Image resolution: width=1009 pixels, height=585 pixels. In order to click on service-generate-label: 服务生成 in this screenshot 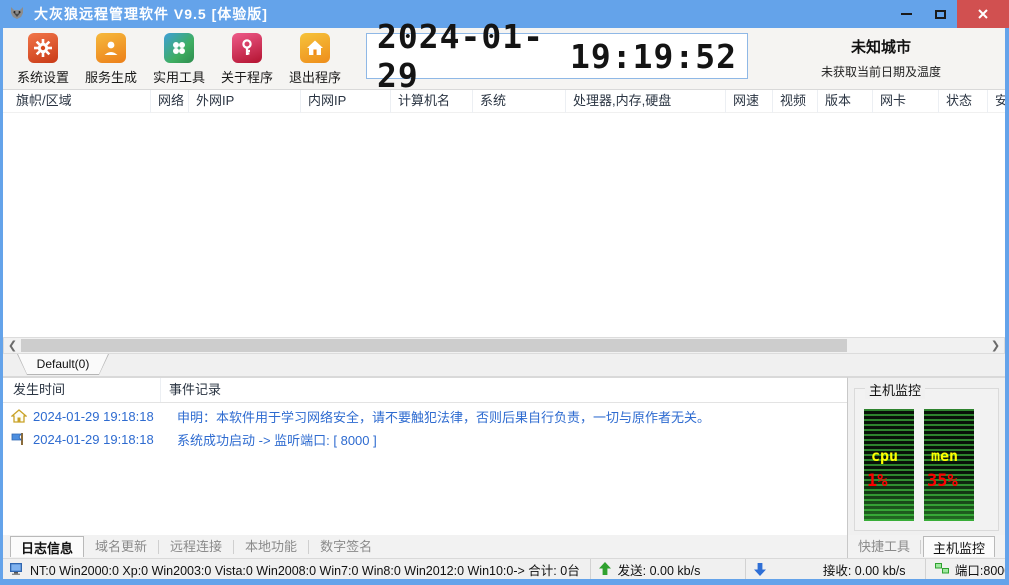, I will do `click(110, 77)`.